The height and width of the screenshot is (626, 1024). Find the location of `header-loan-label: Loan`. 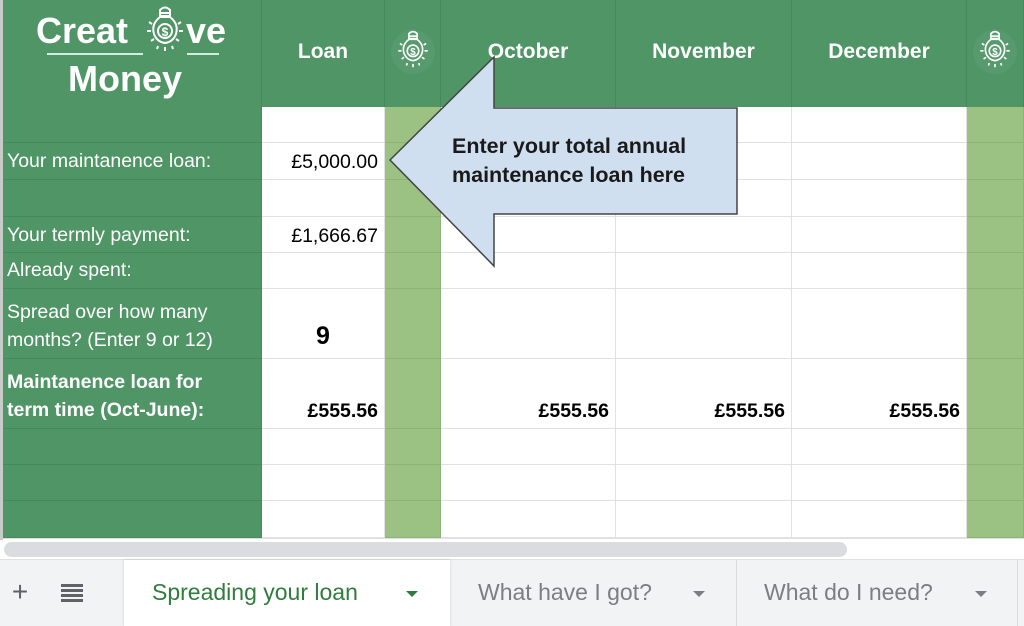

header-loan-label: Loan is located at coordinates (323, 51).